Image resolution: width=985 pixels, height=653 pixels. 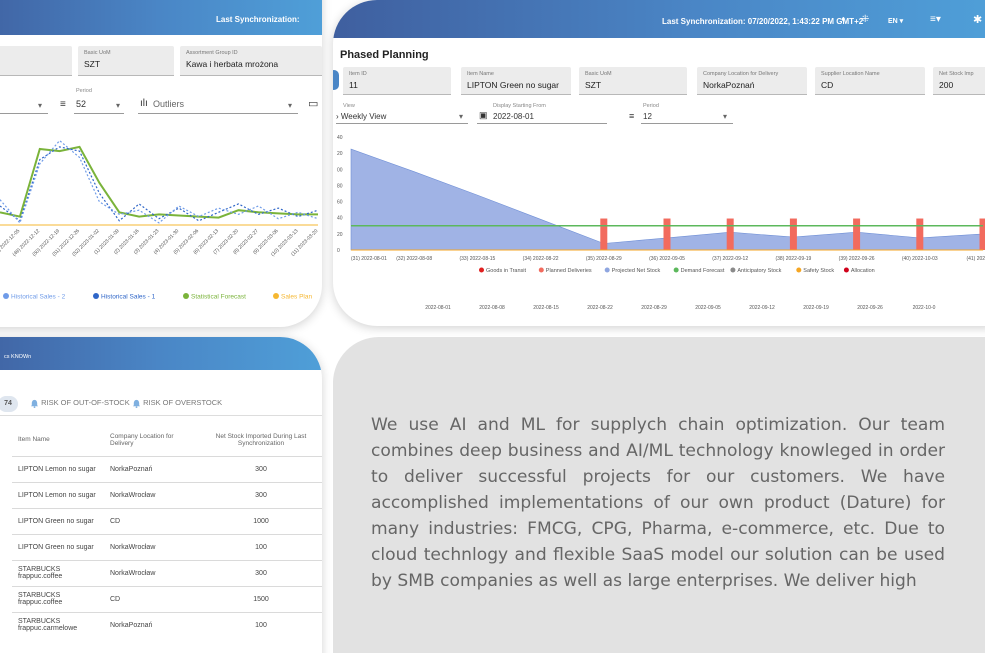 I want to click on legend-label: Planned Deliveries, so click(x=569, y=271).